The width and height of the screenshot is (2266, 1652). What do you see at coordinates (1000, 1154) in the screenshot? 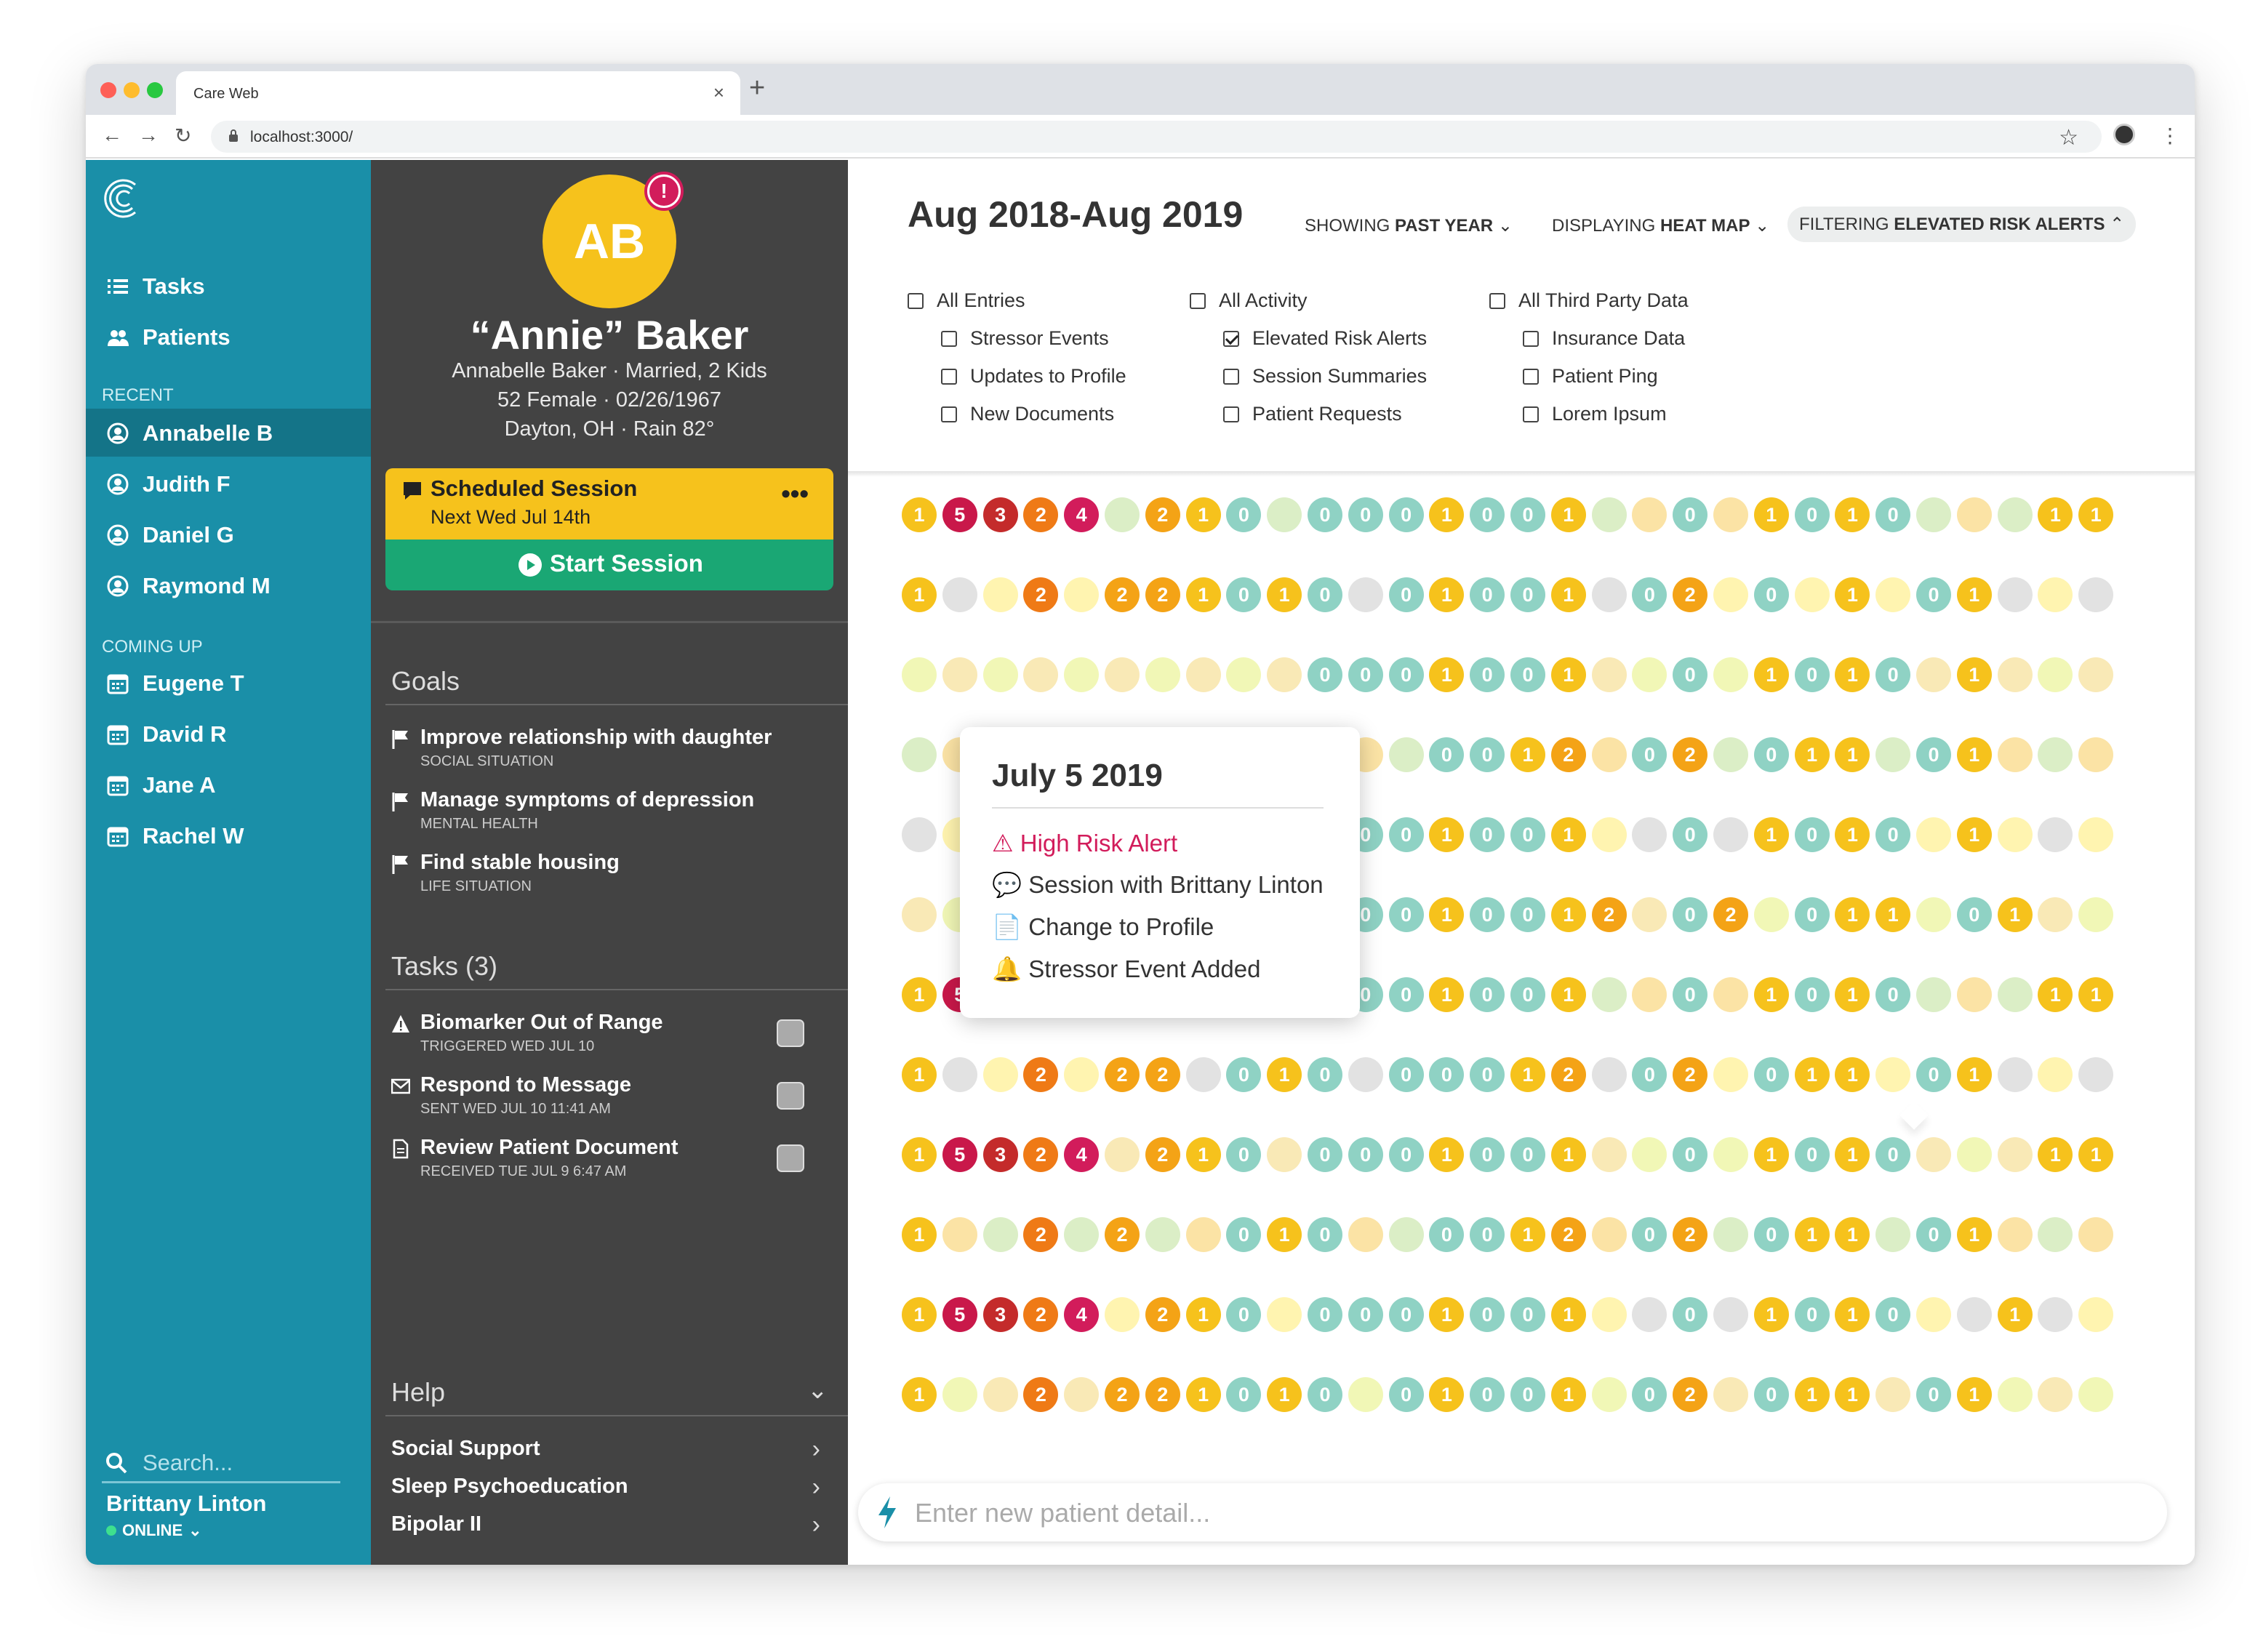
I see `heat-cell: 3` at bounding box center [1000, 1154].